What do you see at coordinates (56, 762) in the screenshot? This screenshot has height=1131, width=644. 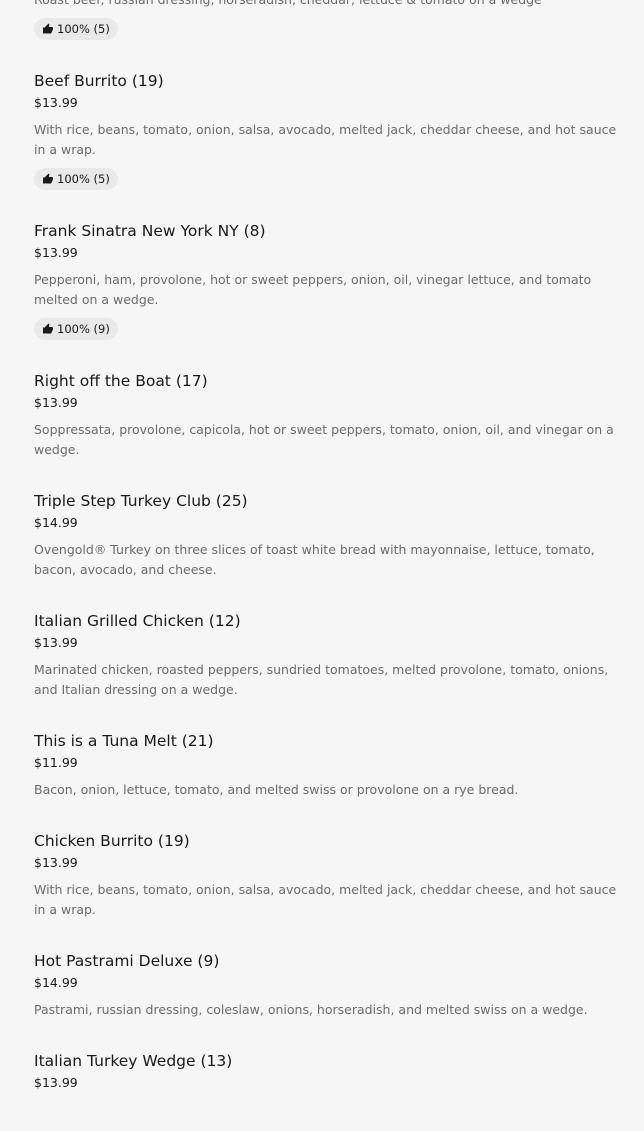 I see `menu-item-price: $11.99` at bounding box center [56, 762].